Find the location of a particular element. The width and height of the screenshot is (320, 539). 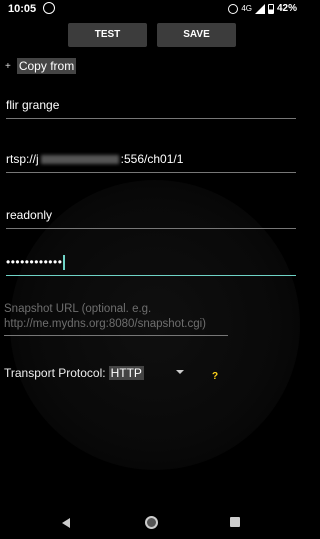

status-bar: 10:05 4G 42% is located at coordinates (151, 10).